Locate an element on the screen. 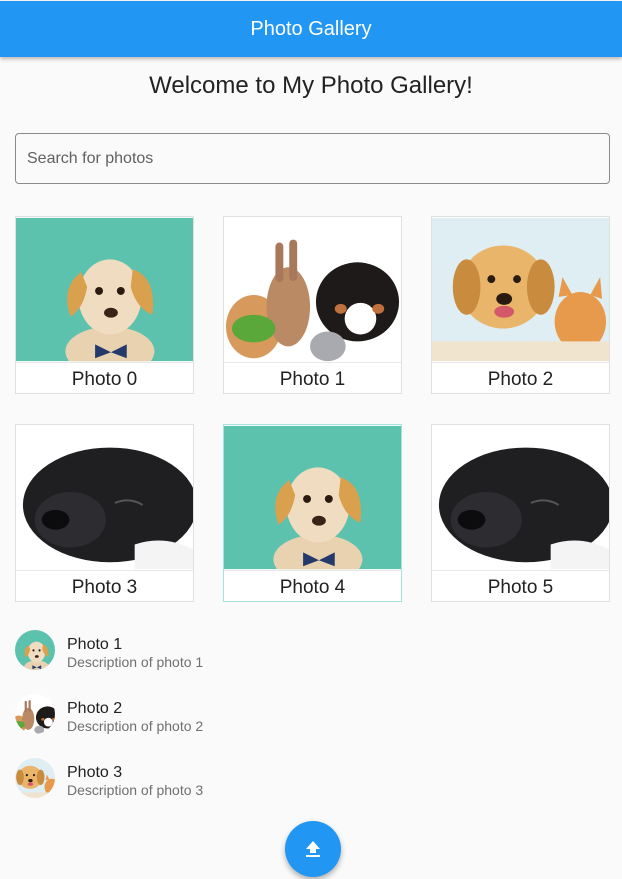  photo-card: Photo 0 is located at coordinates (104, 305).